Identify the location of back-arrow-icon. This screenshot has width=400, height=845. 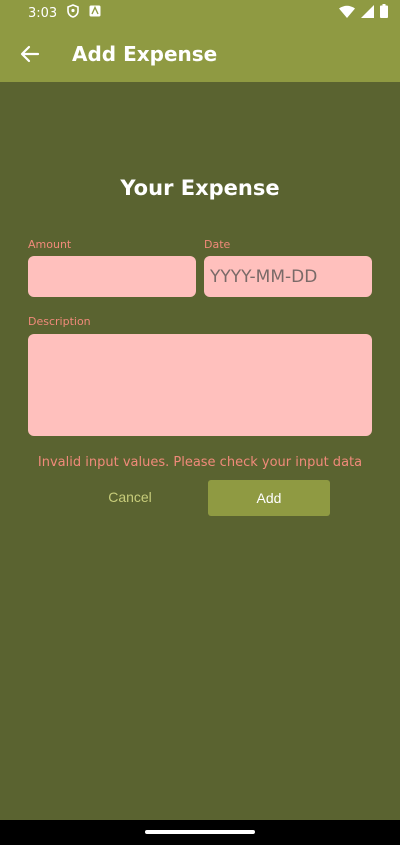
(30, 54).